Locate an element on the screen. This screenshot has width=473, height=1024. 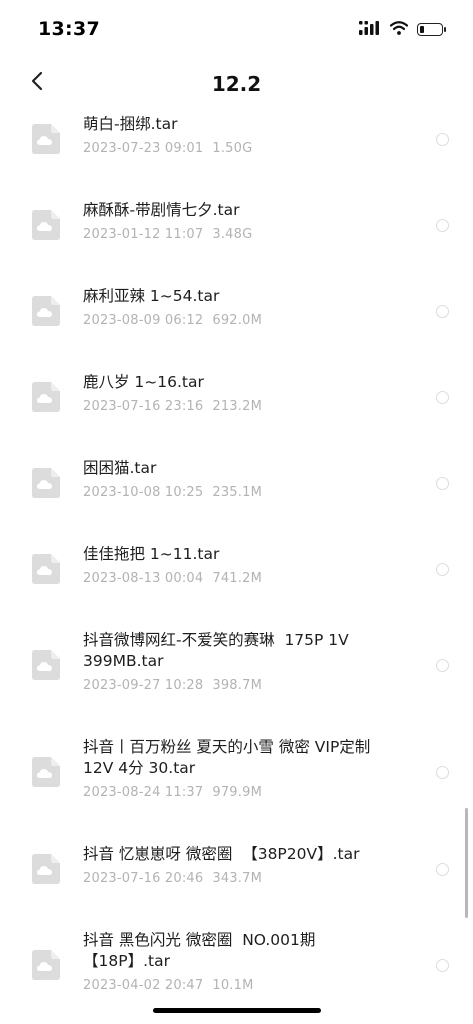
file-size: 692.0M is located at coordinates (237, 320).